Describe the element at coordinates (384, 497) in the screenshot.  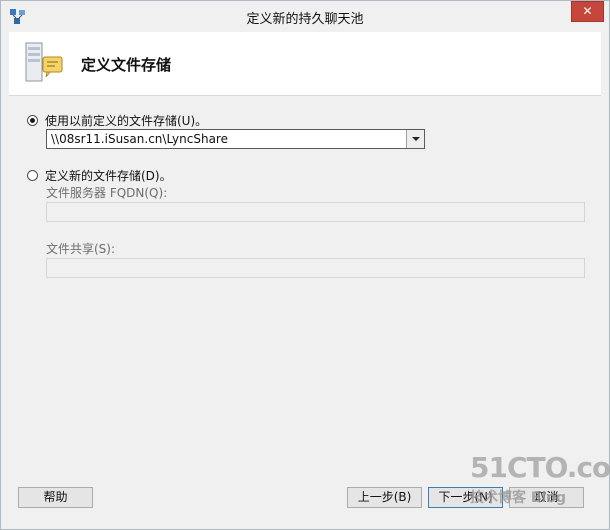
I see `back-button: 上一步(B)` at that location.